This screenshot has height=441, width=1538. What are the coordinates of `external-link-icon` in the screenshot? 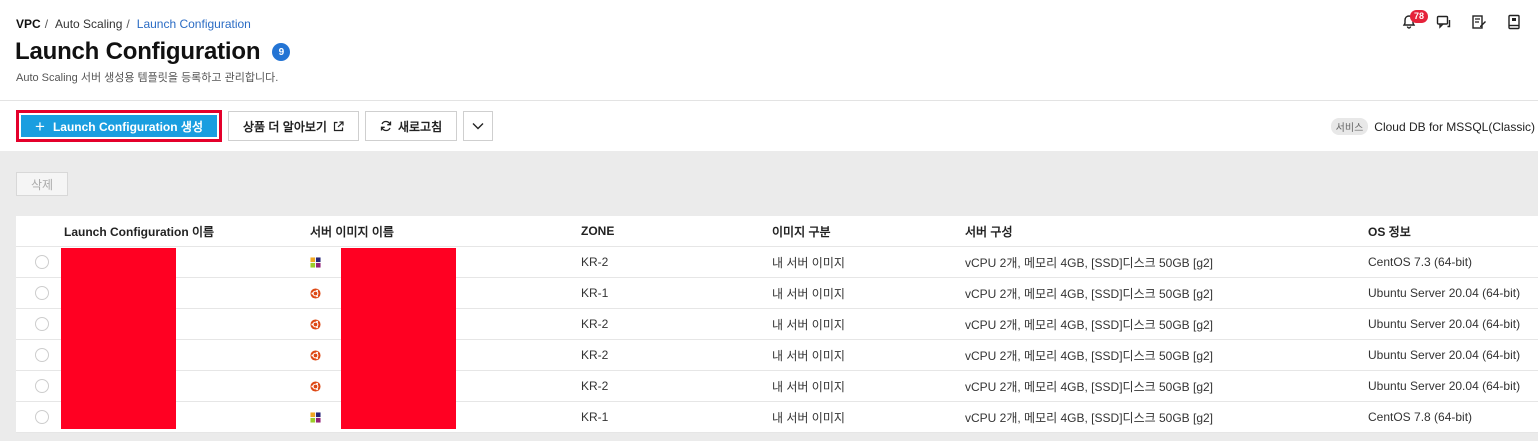 It's located at (338, 125).